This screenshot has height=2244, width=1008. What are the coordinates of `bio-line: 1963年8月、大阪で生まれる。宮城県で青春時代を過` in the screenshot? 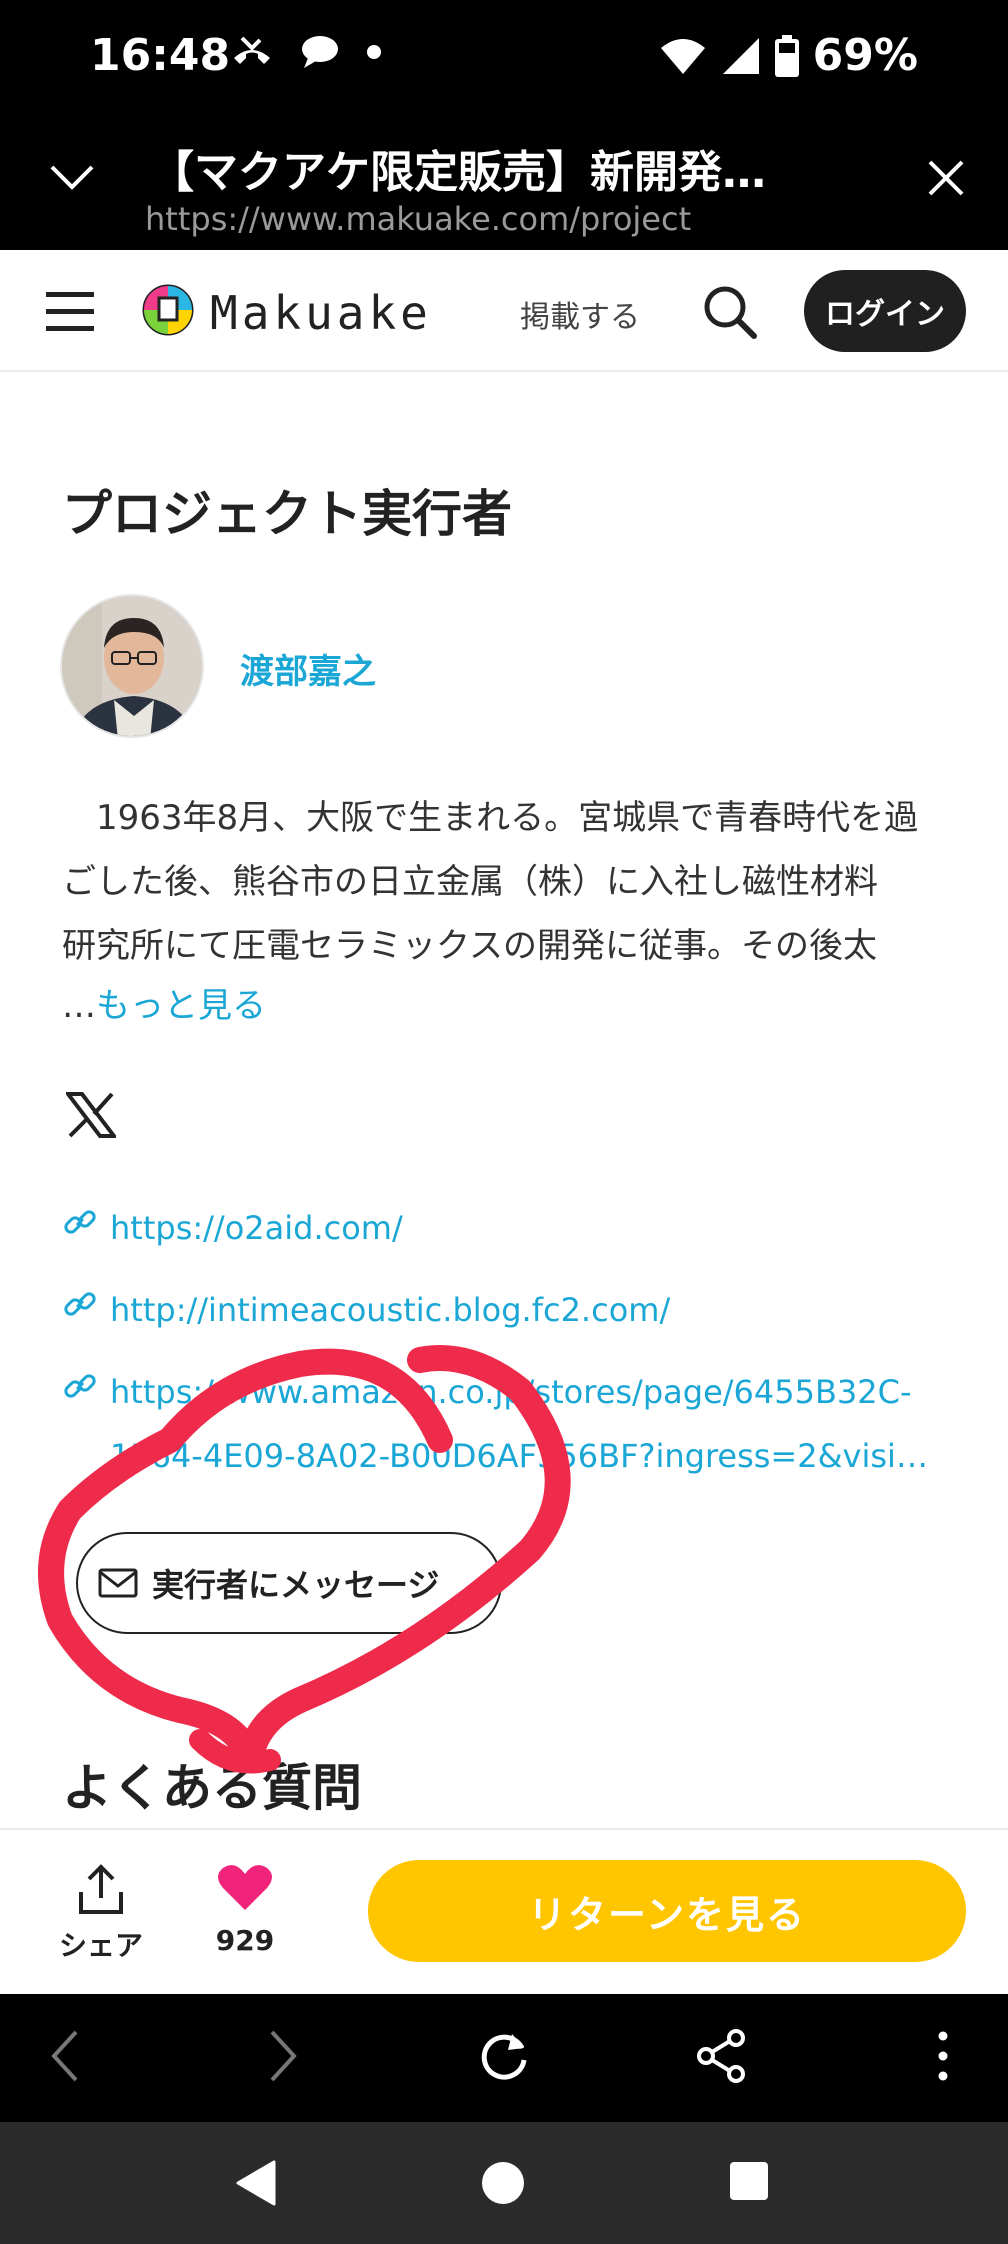 It's located at (490, 818).